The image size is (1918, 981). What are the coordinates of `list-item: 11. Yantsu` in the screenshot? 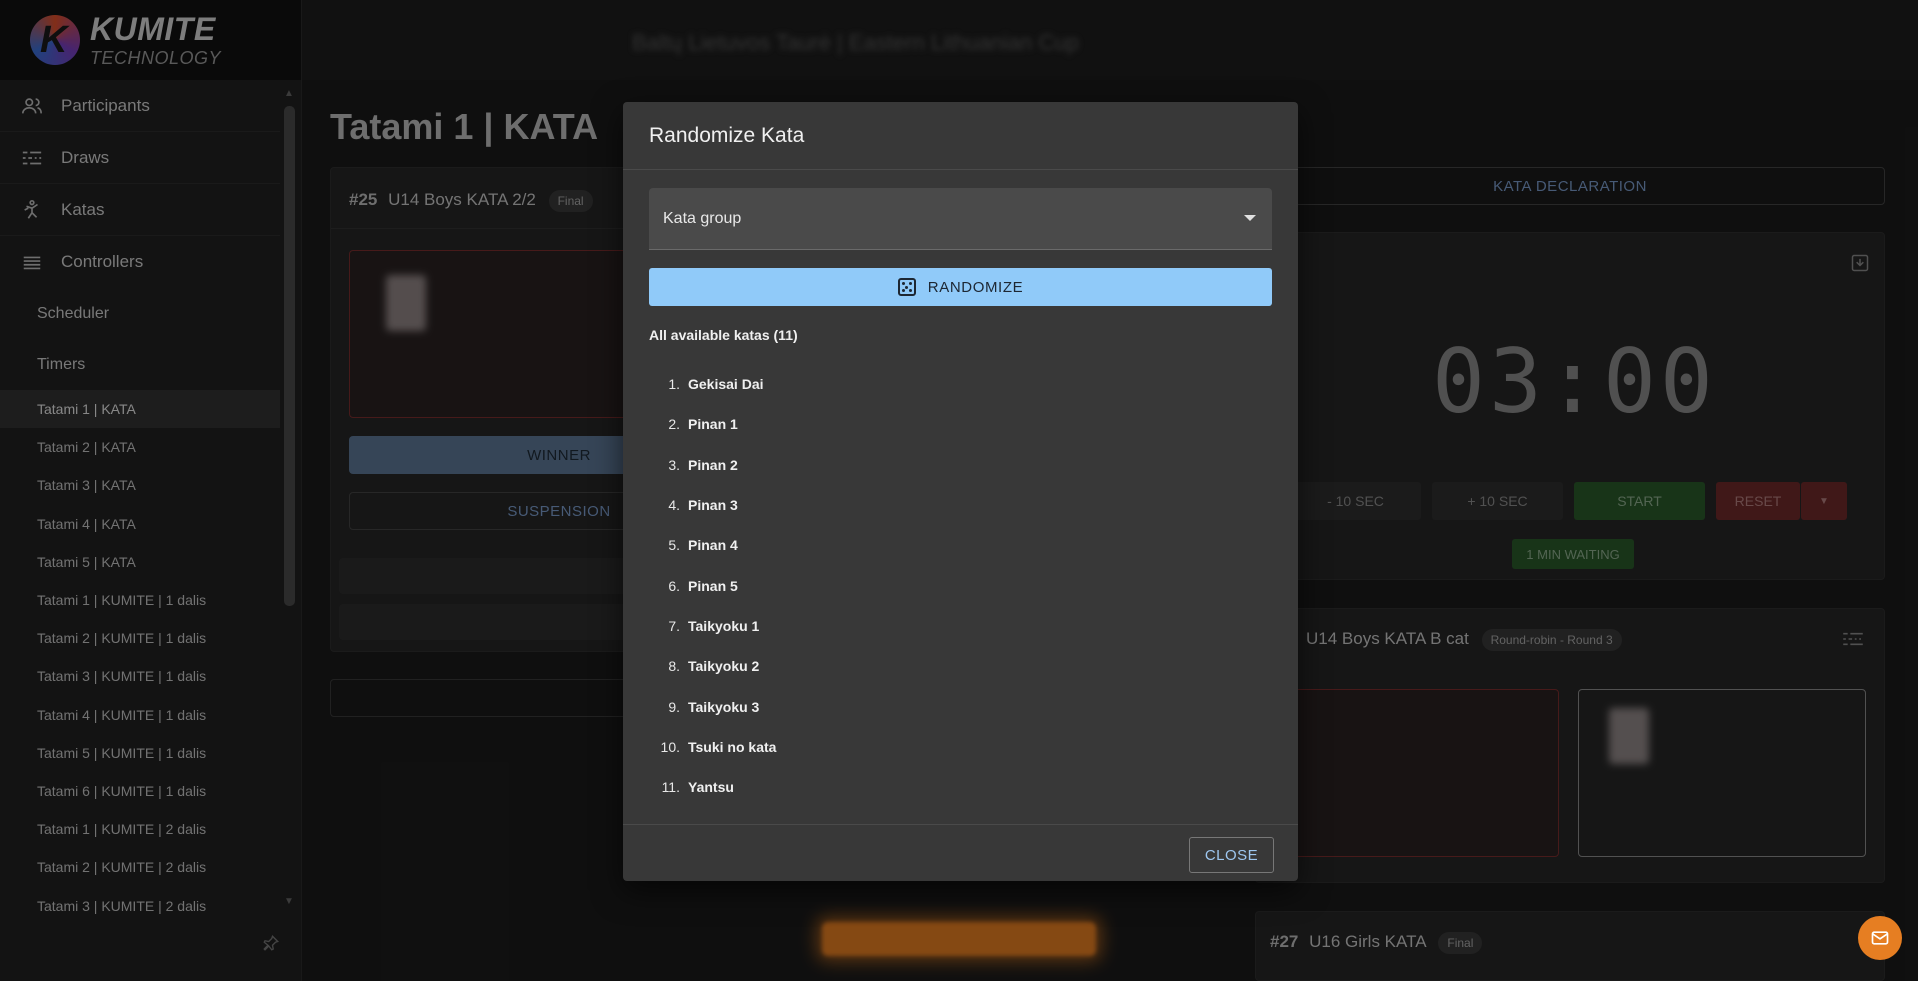 It's located at (697, 787).